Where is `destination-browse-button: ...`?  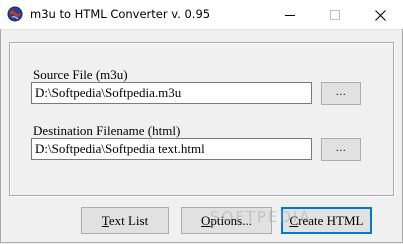 destination-browse-button: ... is located at coordinates (341, 149).